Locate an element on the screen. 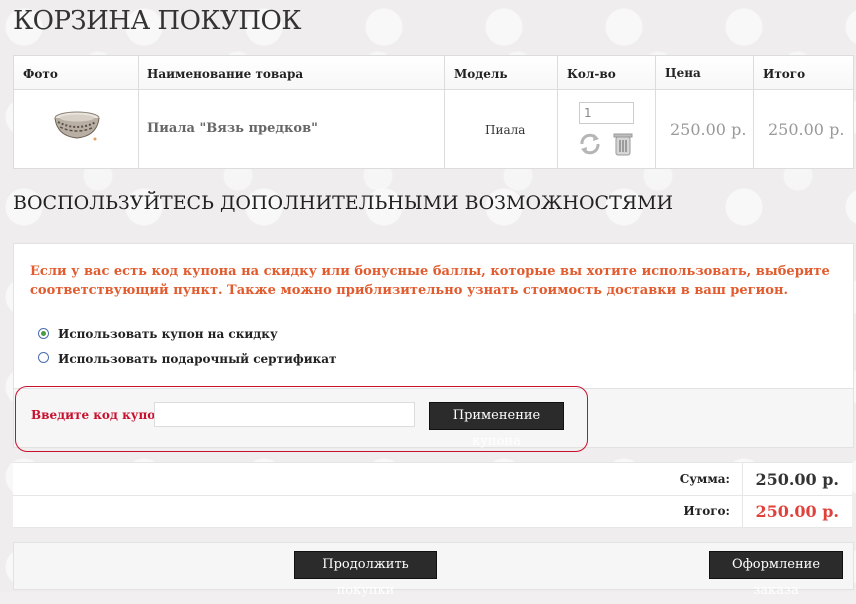 Image resolution: width=856 pixels, height=604 pixels. item-total: 250.00 р. is located at coordinates (806, 129).